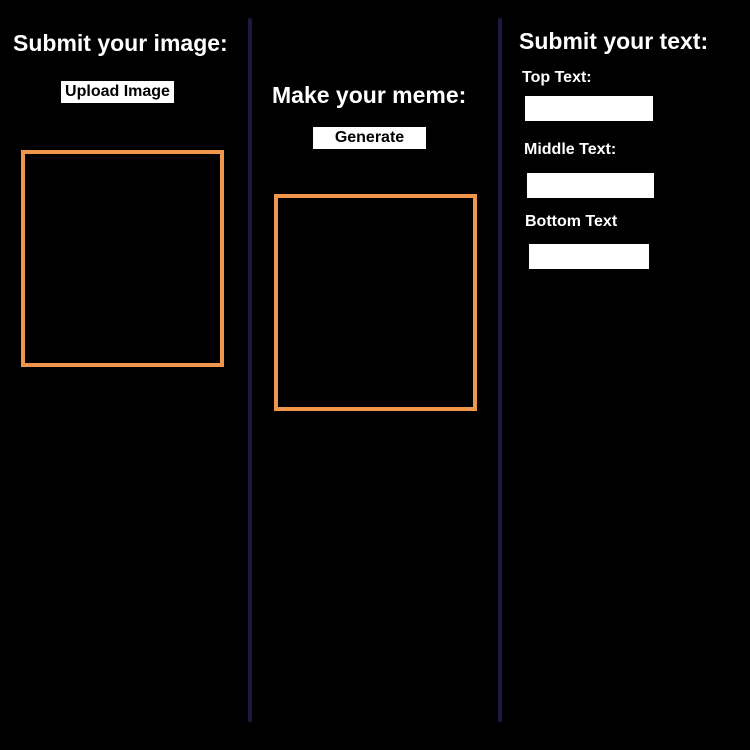  What do you see at coordinates (375, 302) in the screenshot?
I see `meme-output-preview` at bounding box center [375, 302].